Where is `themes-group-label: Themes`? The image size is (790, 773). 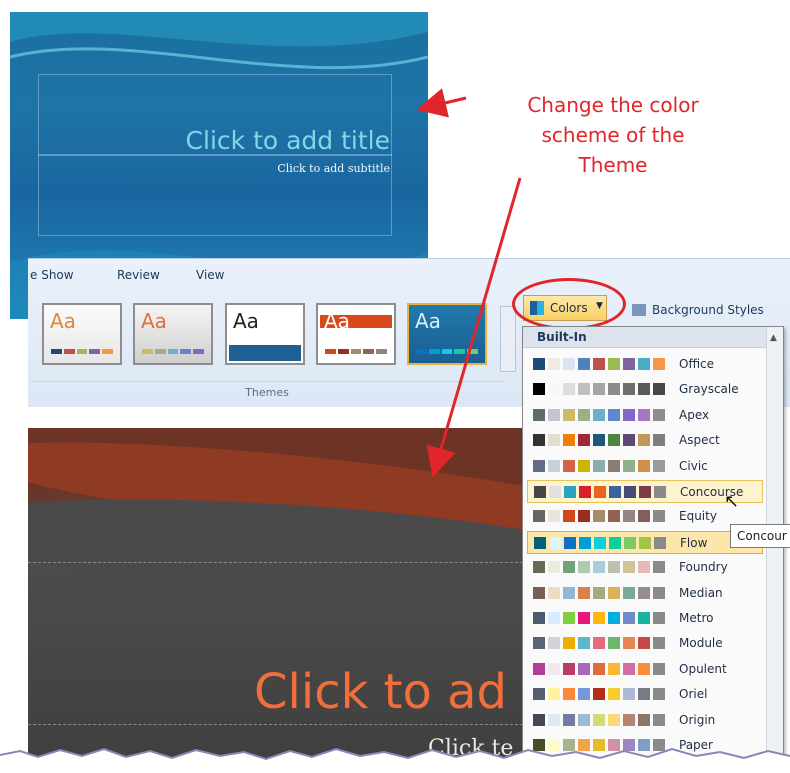 themes-group-label: Themes is located at coordinates (267, 392).